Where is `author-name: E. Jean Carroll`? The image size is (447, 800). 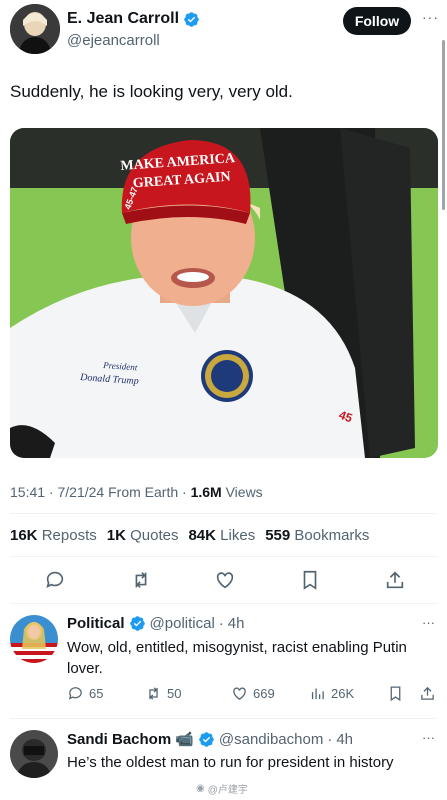 author-name: E. Jean Carroll is located at coordinates (123, 19).